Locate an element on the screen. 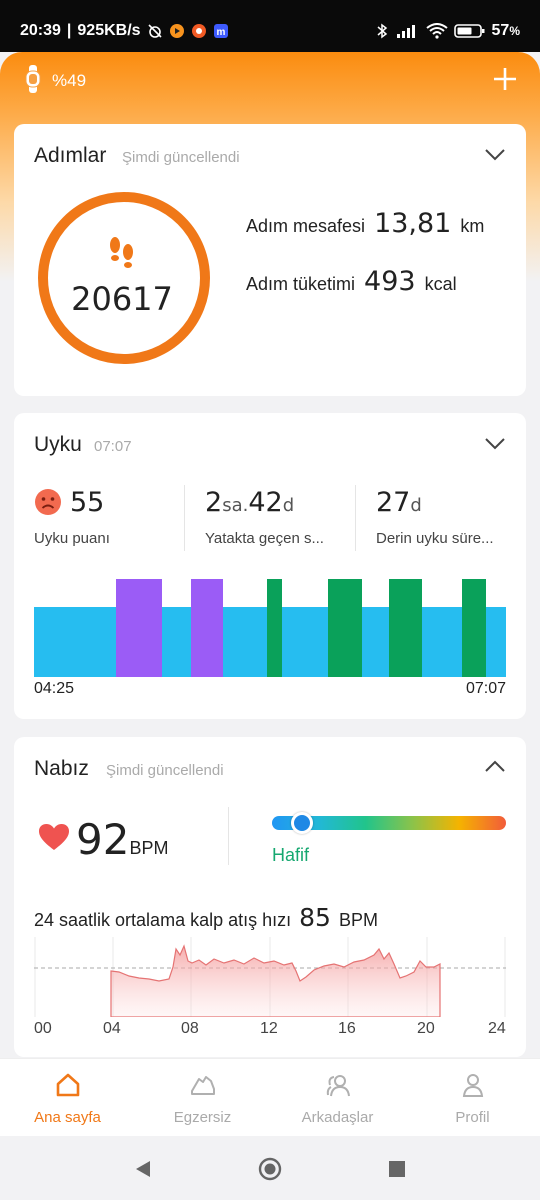 The height and width of the screenshot is (1200, 540). sleep-time: 07:07 is located at coordinates (113, 446).